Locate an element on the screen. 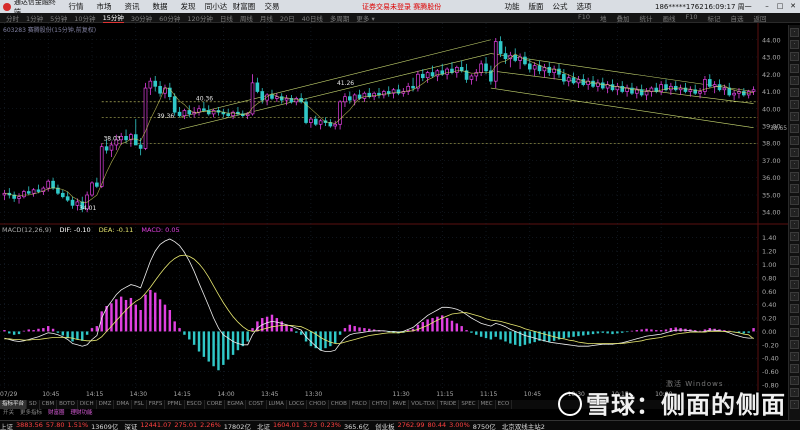 The image size is (800, 430). indicator-tab-21: VOL-TDX is located at coordinates (423, 404).